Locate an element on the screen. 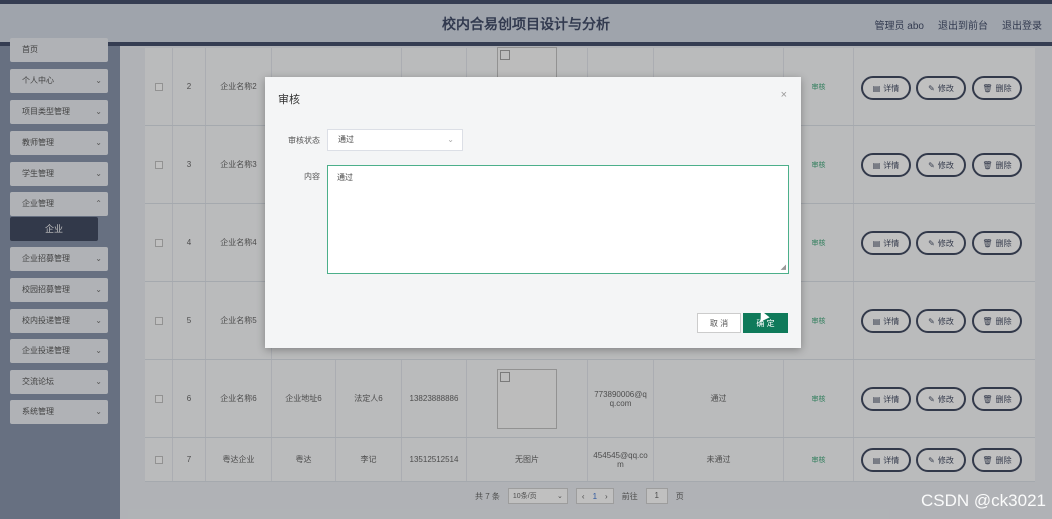  dialog-title: 审核 is located at coordinates (289, 100).